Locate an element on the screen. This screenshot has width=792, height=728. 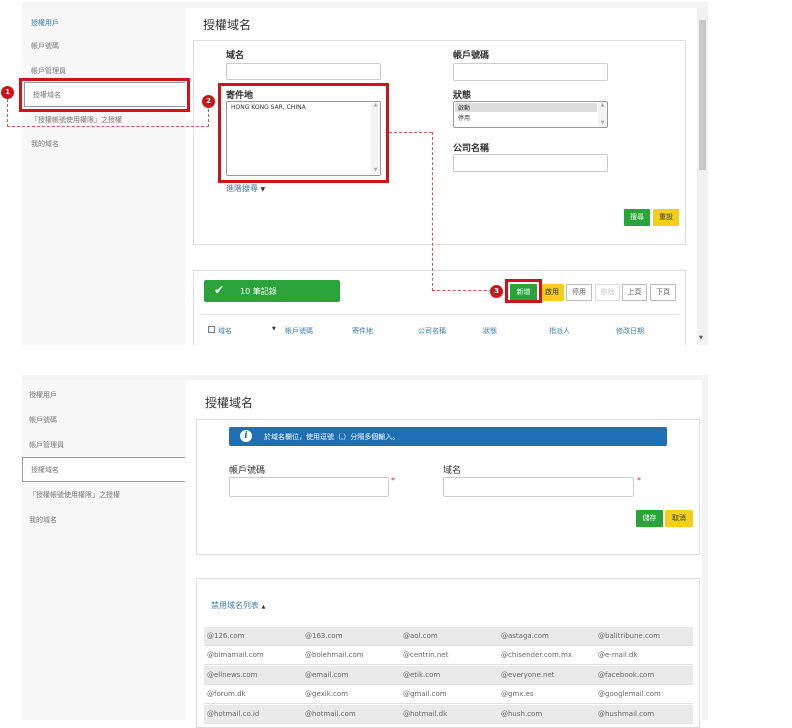
domain-cell: @hotmail.com is located at coordinates (330, 713).